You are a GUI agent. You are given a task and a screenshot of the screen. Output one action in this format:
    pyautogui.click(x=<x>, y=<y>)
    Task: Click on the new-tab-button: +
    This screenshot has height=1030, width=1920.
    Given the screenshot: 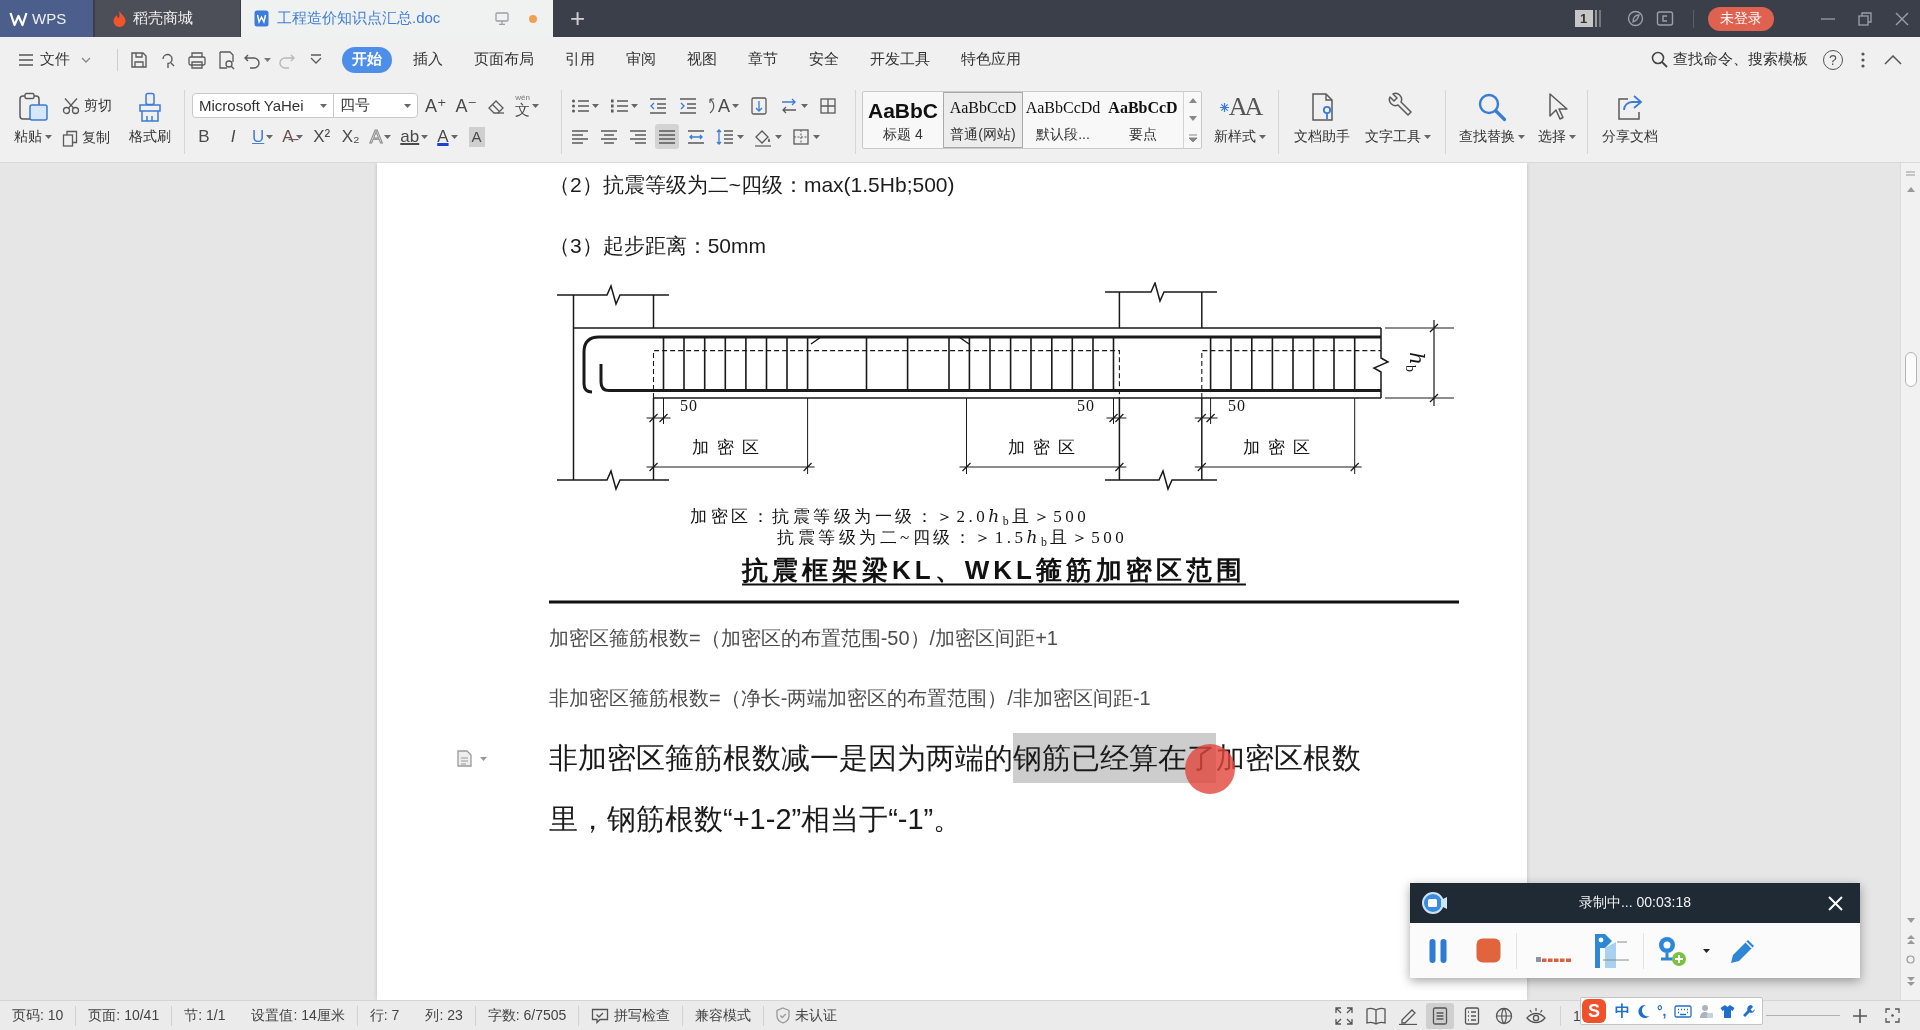 What is the action you would take?
    pyautogui.click(x=578, y=18)
    